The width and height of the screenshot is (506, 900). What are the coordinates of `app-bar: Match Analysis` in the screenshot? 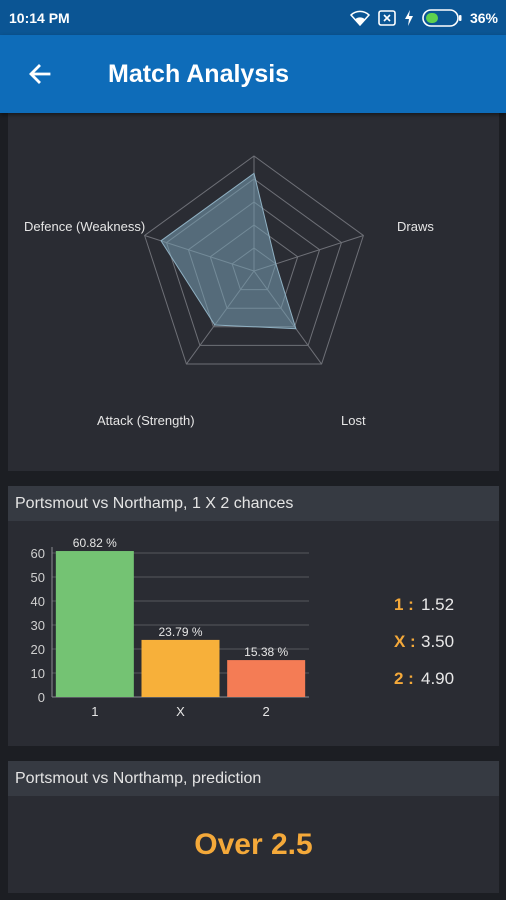 It's located at (253, 74).